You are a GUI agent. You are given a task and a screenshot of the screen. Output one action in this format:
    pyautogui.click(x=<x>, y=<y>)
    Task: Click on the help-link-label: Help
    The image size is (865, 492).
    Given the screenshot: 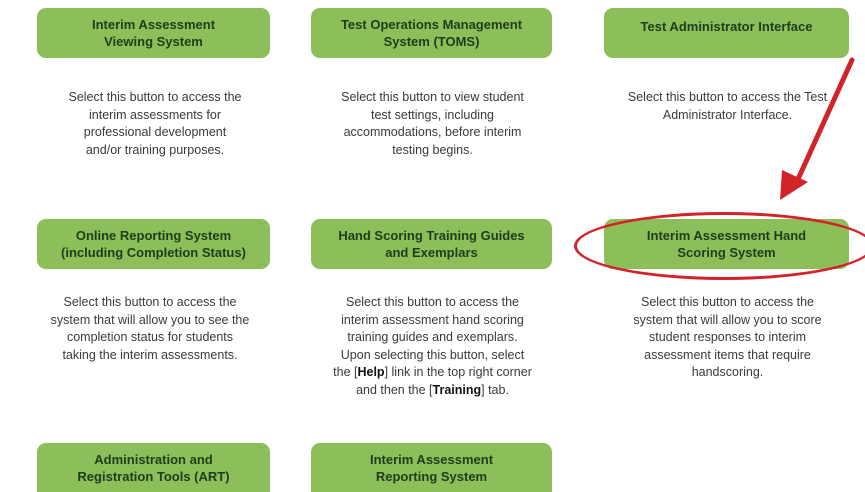 What is the action you would take?
    pyautogui.click(x=371, y=372)
    